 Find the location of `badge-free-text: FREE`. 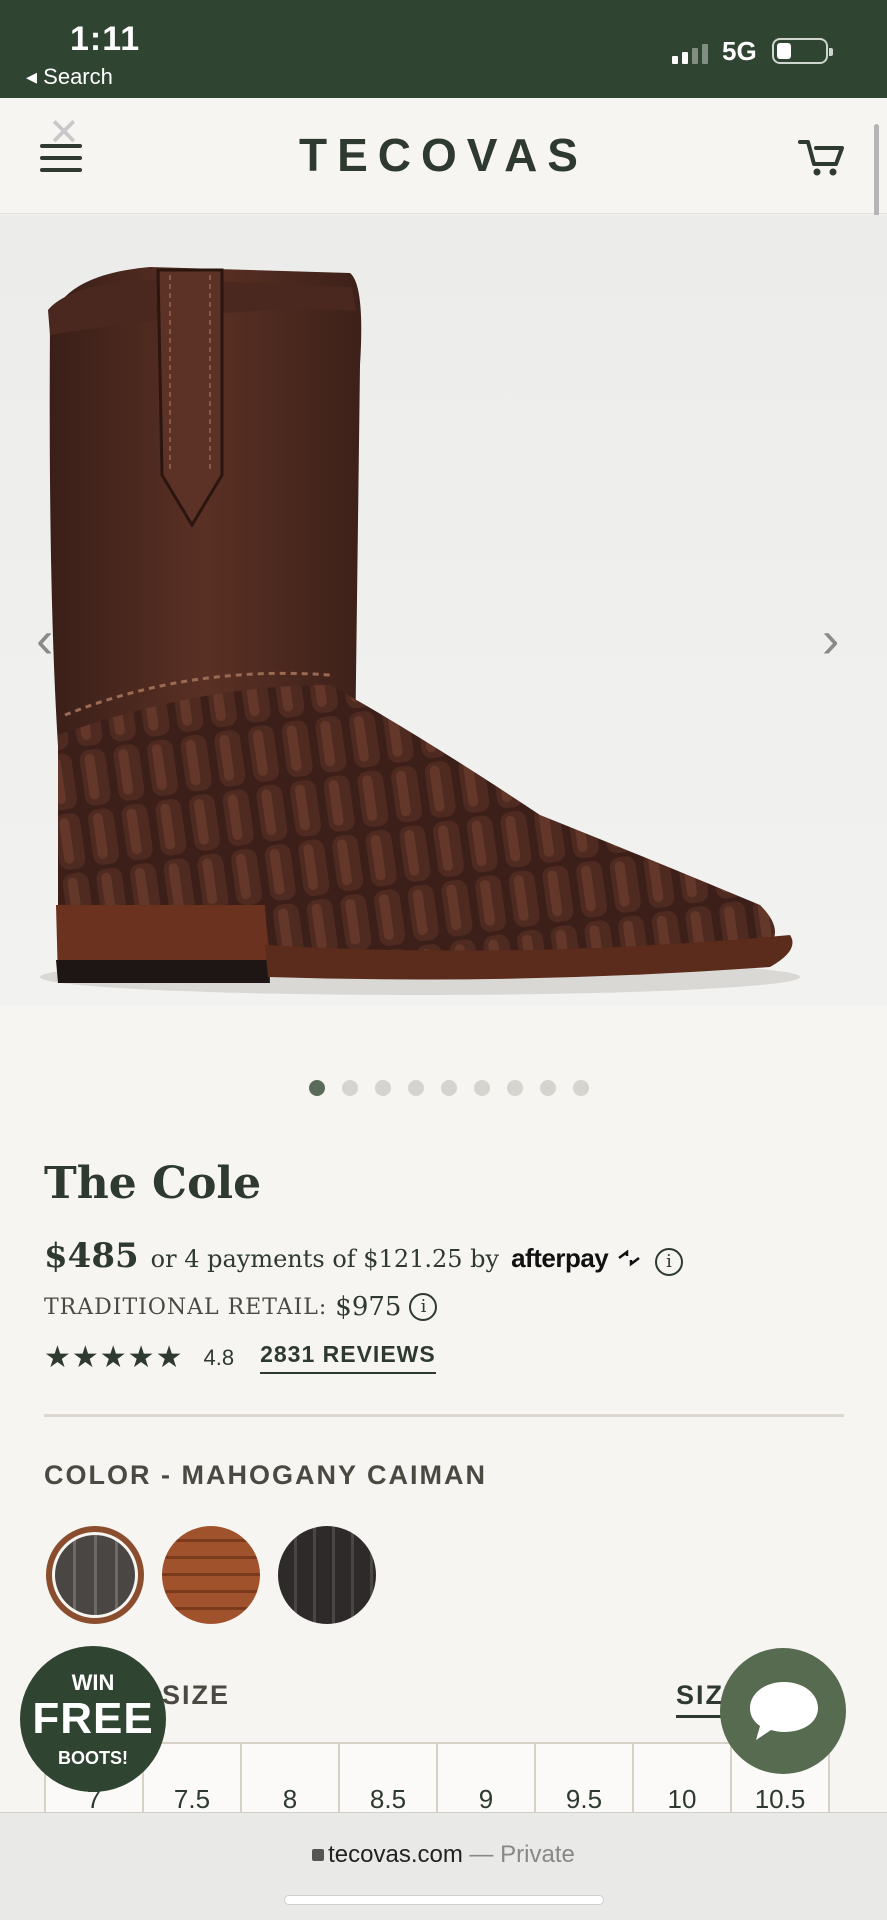

badge-free-text: FREE is located at coordinates (93, 1718).